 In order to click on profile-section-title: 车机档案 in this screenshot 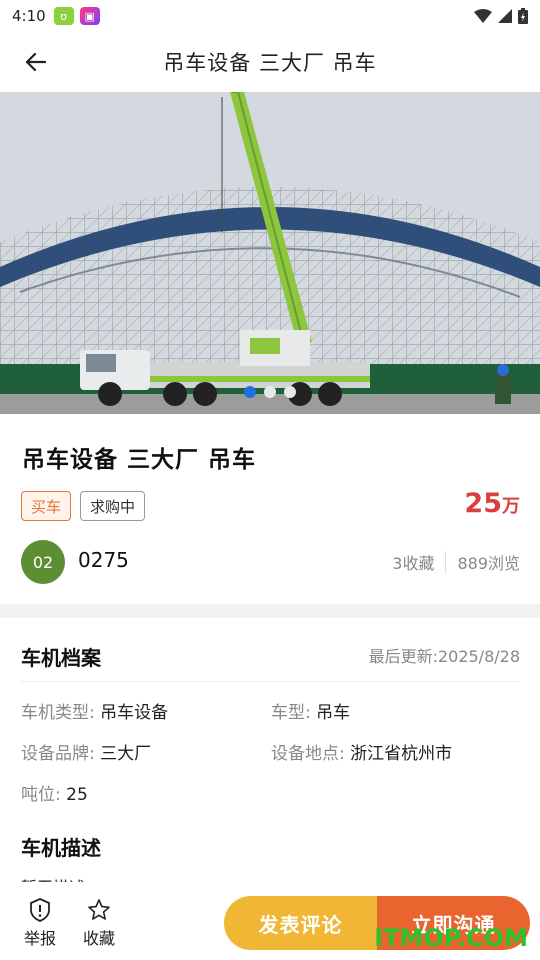, I will do `click(61, 658)`.